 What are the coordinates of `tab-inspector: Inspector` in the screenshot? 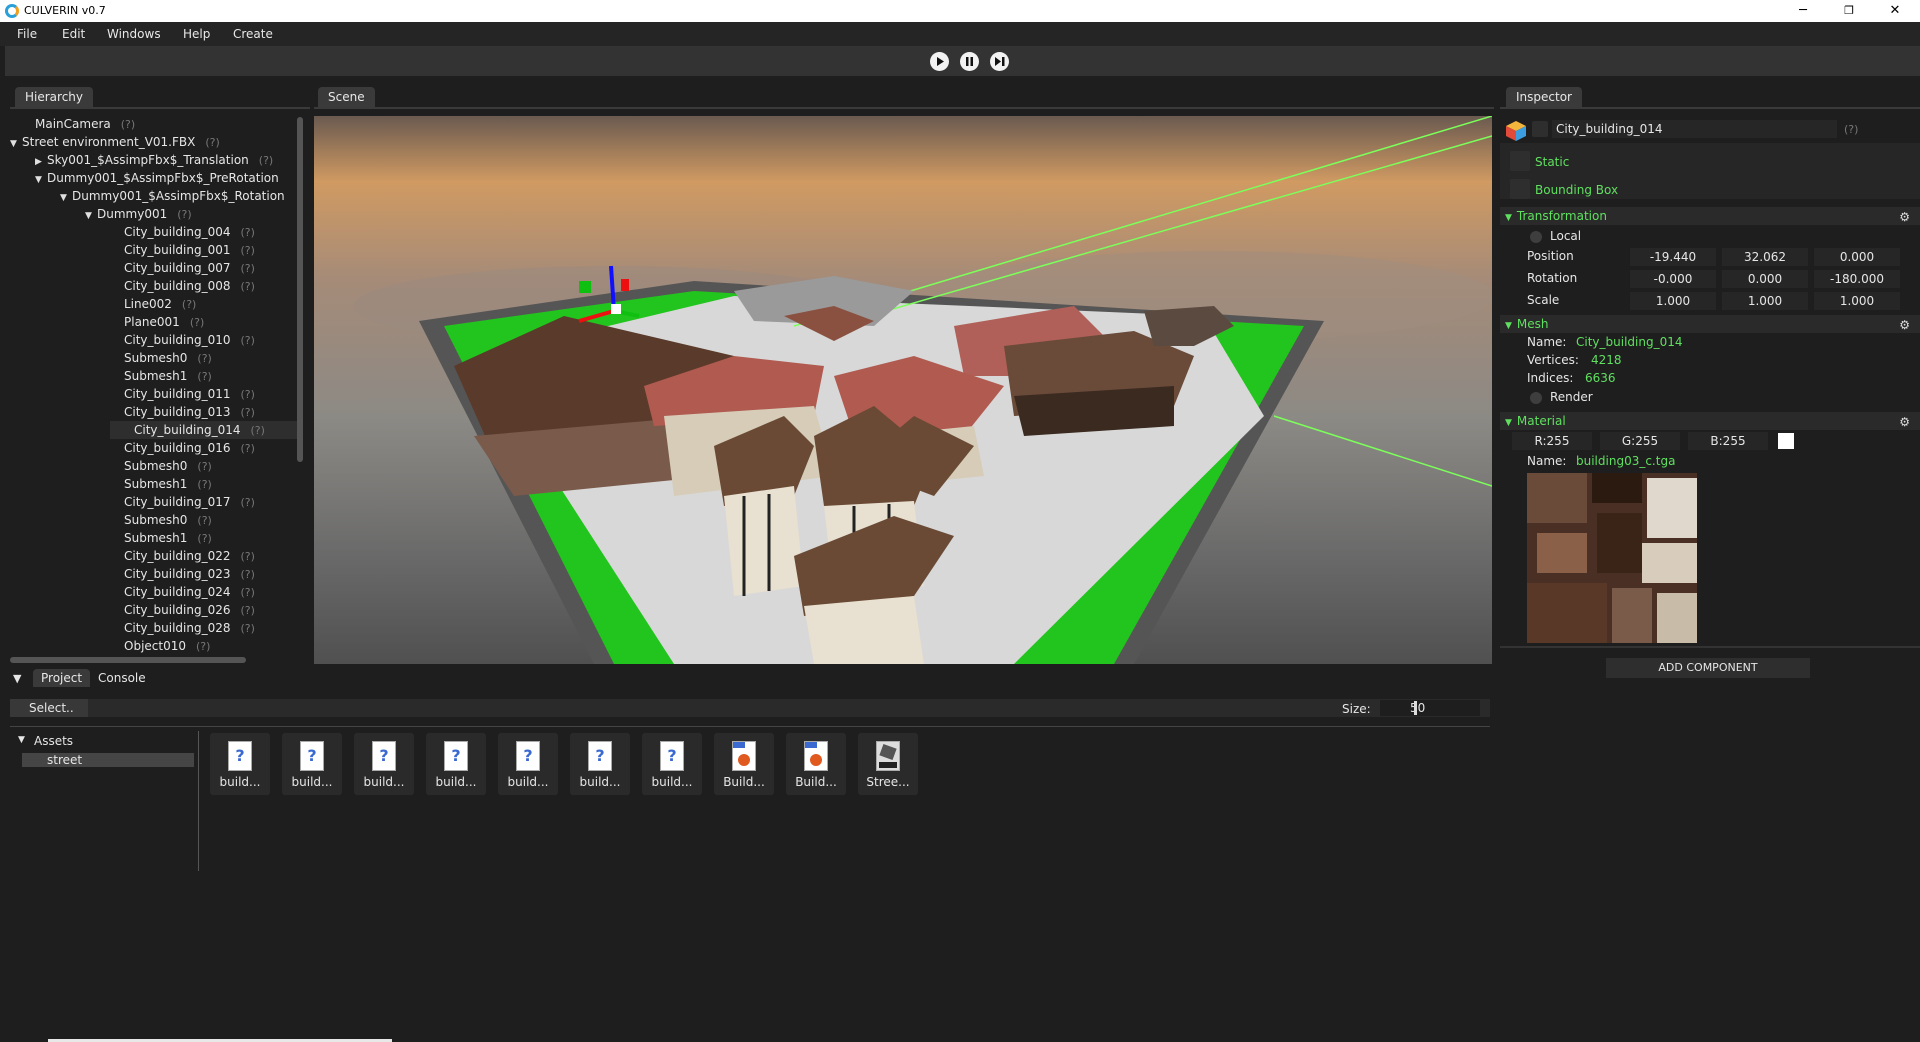 It's located at (1544, 97).